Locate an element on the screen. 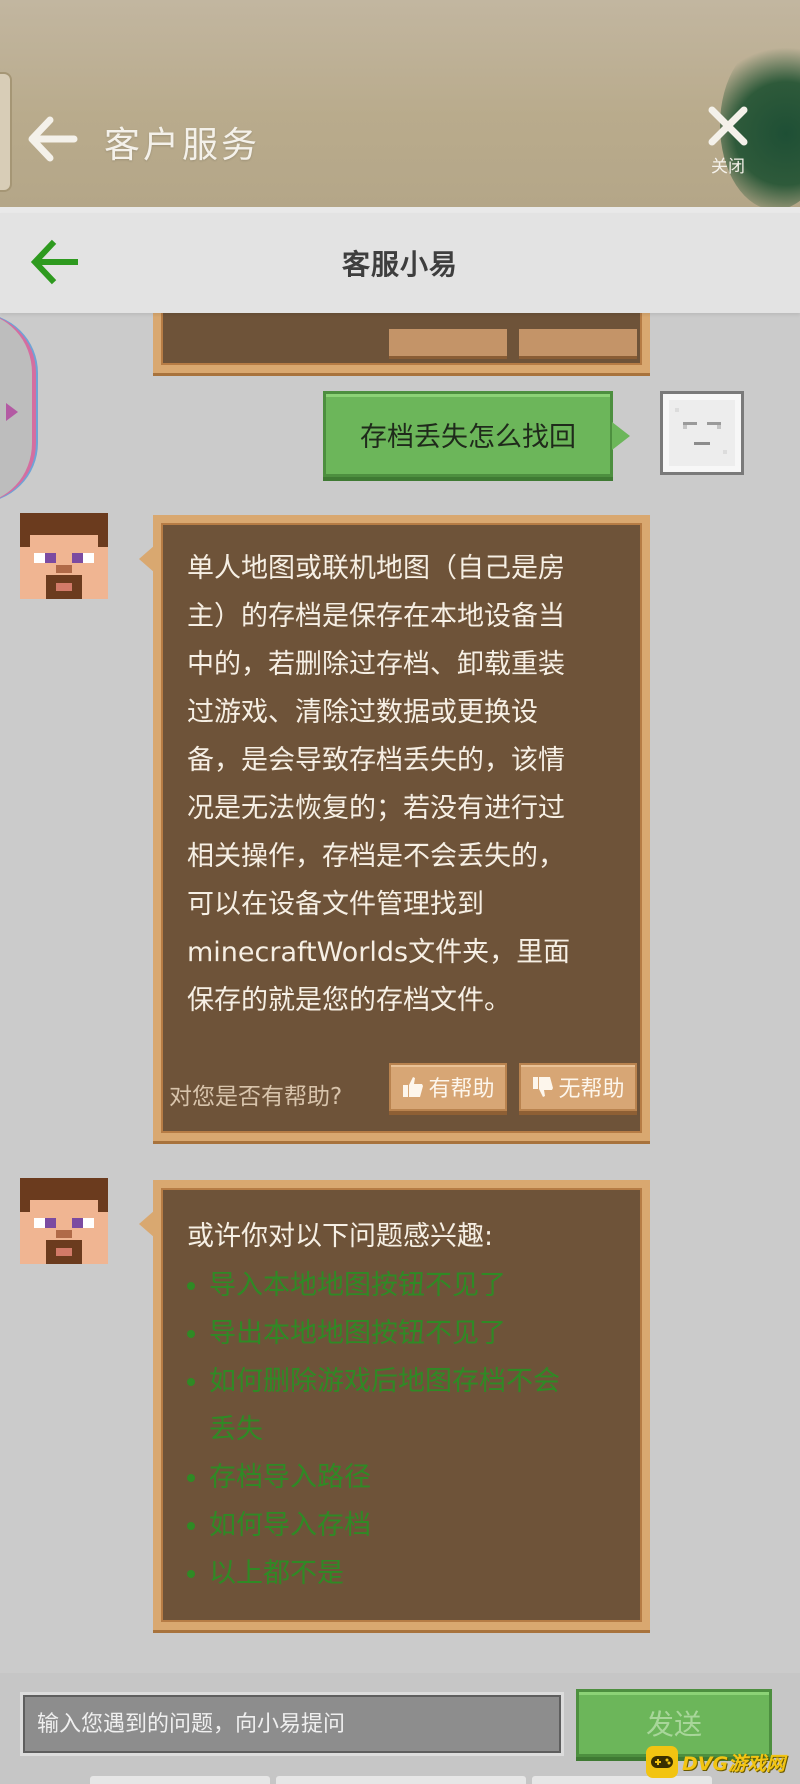 The image size is (800, 1784). user-avatar is located at coordinates (702, 433).